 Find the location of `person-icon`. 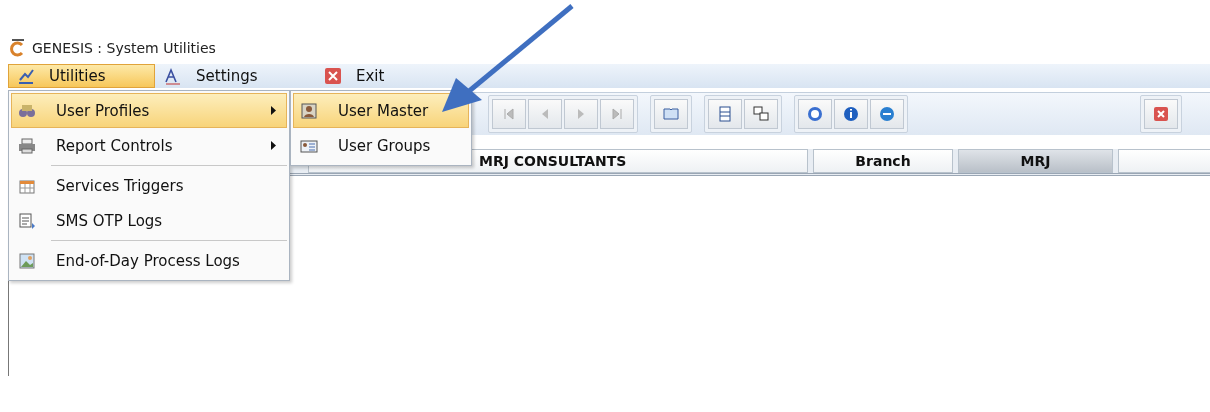

person-icon is located at coordinates (309, 110).